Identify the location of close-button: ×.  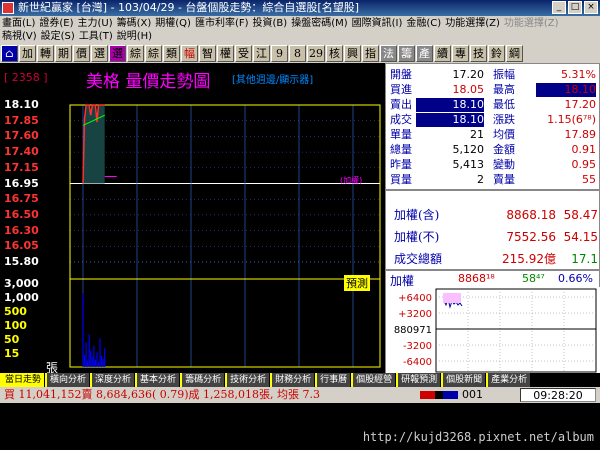
(591, 7).